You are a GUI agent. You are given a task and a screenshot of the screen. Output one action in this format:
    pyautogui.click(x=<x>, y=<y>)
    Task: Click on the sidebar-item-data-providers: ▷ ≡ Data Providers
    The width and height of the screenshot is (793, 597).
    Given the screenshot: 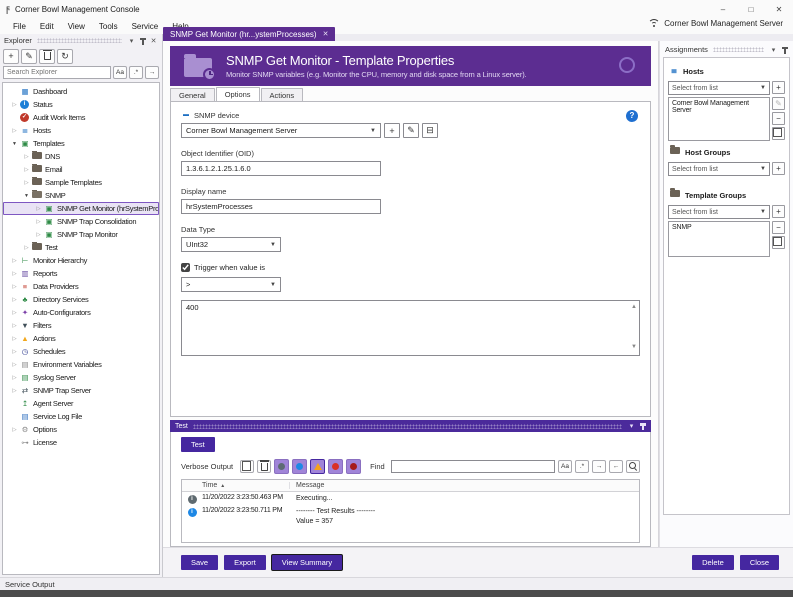 What is the action you would take?
    pyautogui.click(x=81, y=286)
    